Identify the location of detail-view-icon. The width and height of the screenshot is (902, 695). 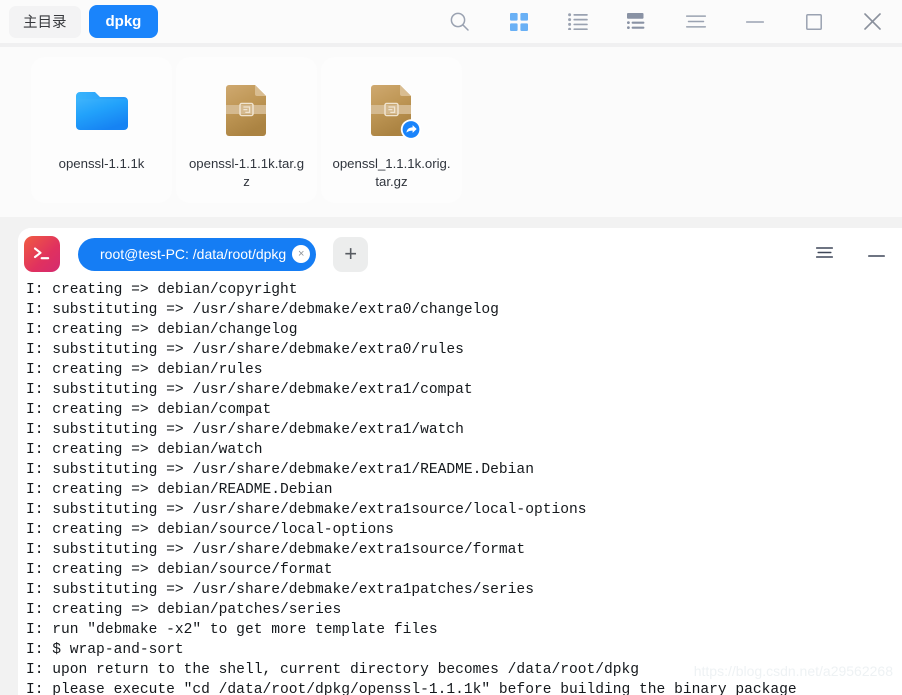
(636, 21).